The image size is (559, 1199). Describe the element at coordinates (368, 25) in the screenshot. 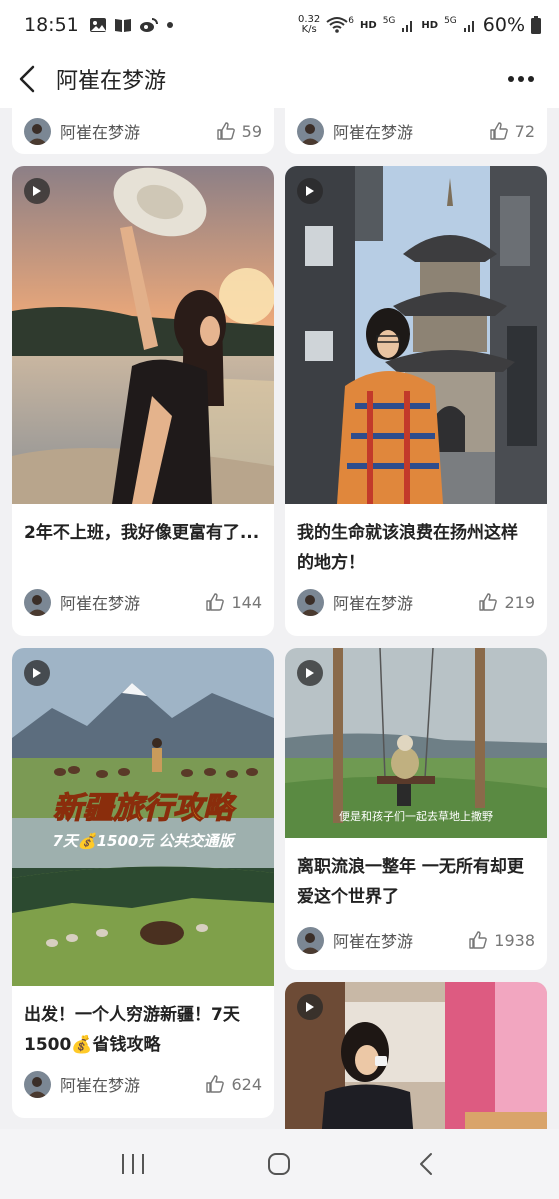

I see `hd-label-1: HD` at that location.